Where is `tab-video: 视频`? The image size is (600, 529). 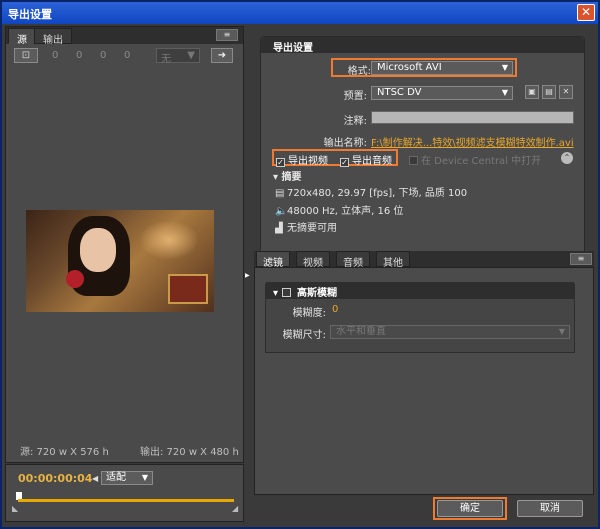 tab-video: 视频 is located at coordinates (313, 260).